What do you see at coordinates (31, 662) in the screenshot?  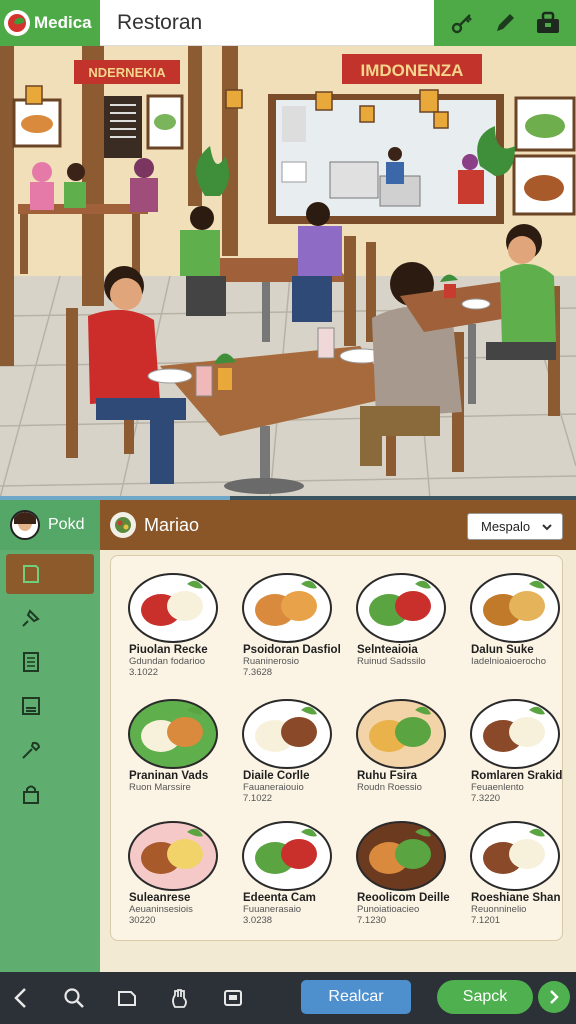 I see `document-icon` at bounding box center [31, 662].